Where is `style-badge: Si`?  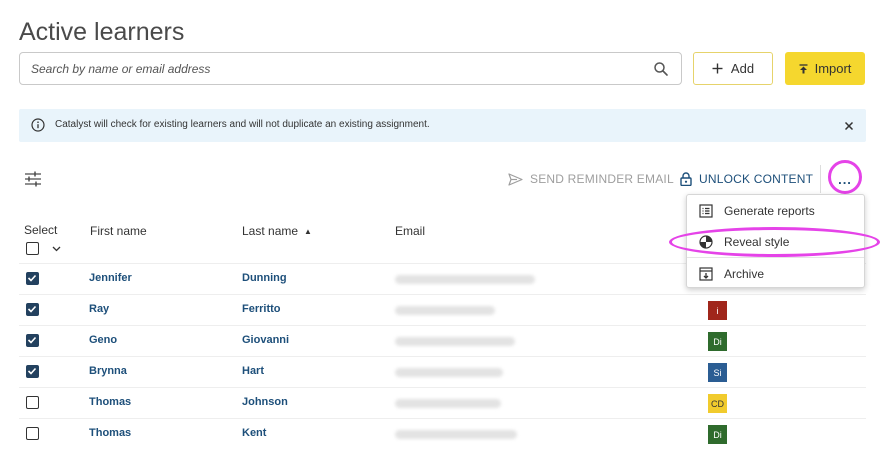 style-badge: Si is located at coordinates (717, 372).